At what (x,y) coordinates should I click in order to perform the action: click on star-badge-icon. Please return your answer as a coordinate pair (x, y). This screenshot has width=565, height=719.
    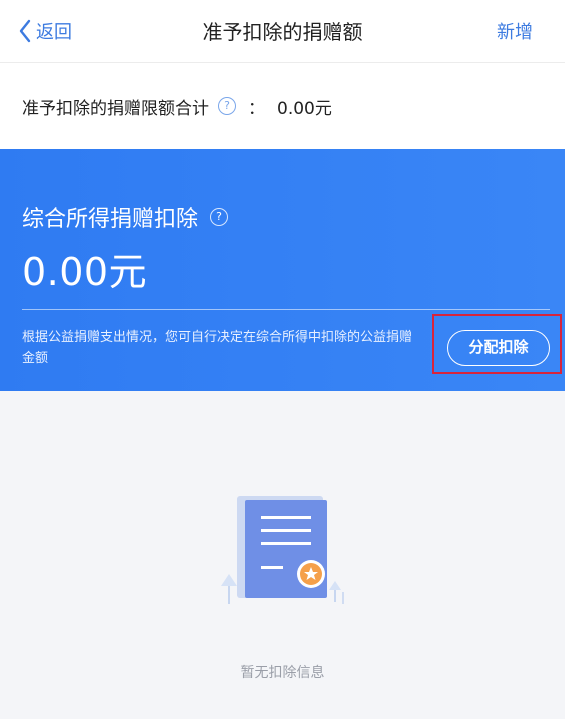
    Looking at the image, I should click on (311, 574).